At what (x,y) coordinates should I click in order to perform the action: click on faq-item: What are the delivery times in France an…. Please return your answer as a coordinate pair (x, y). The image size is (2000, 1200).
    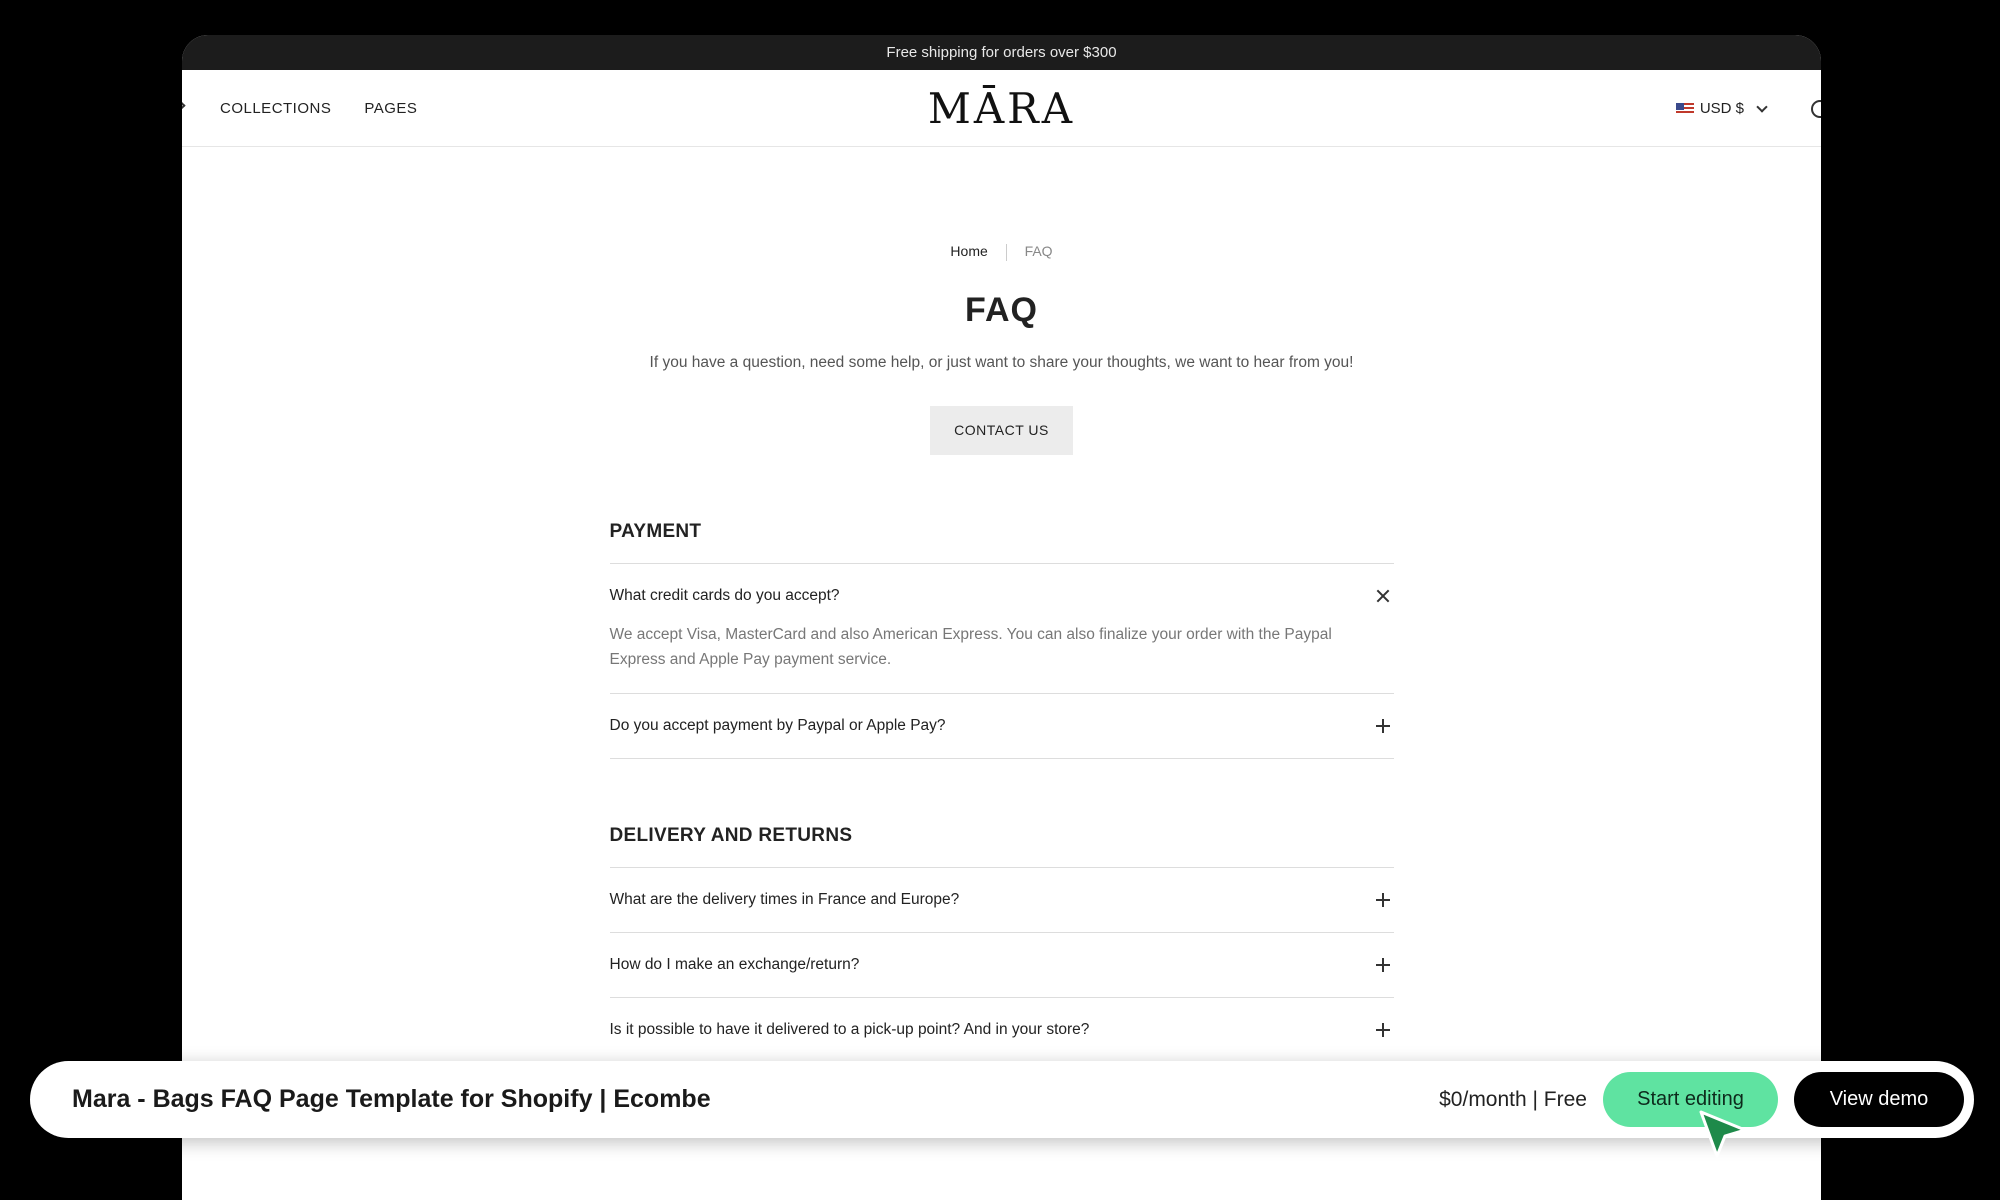
    Looking at the image, I should click on (1001, 900).